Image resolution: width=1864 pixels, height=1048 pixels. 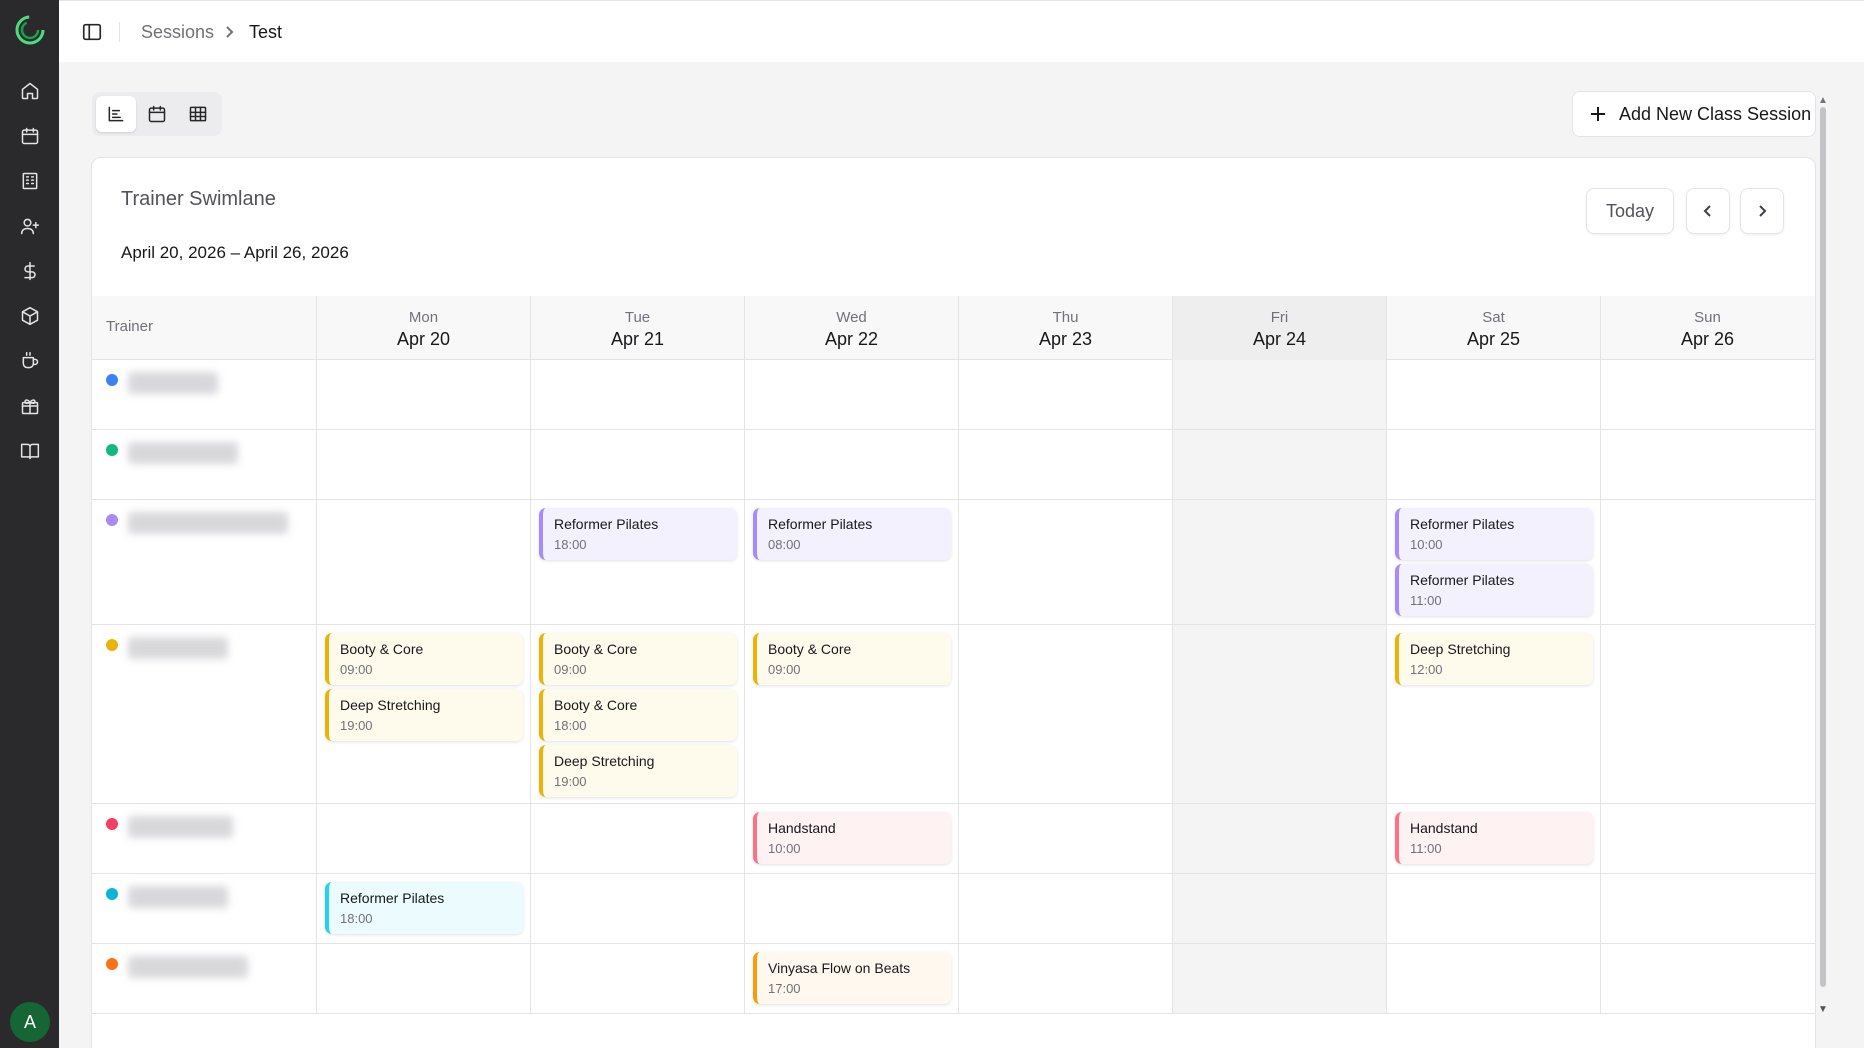 I want to click on class-session-card: Vinyasa Flow on Beats 17:00, so click(x=852, y=978).